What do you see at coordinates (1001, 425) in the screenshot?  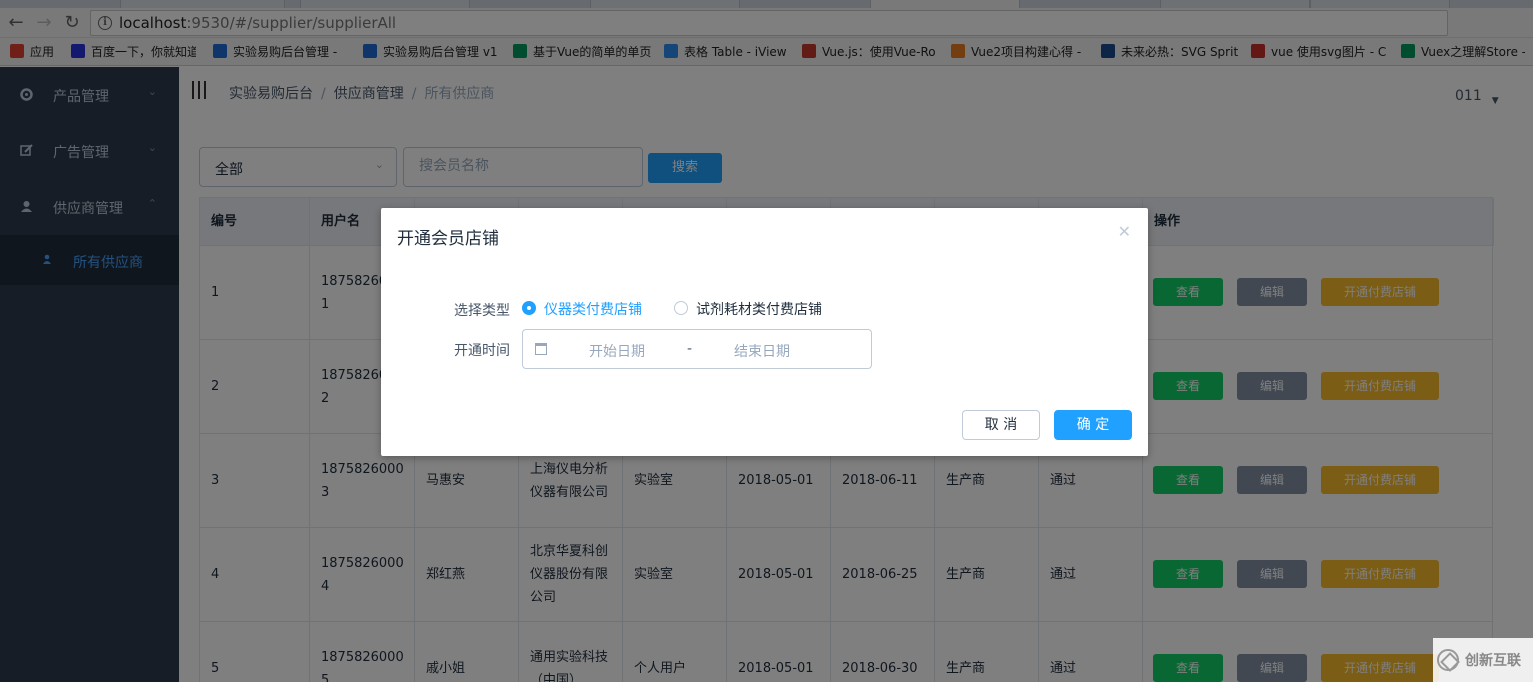 I see `cancel-button: 取 消` at bounding box center [1001, 425].